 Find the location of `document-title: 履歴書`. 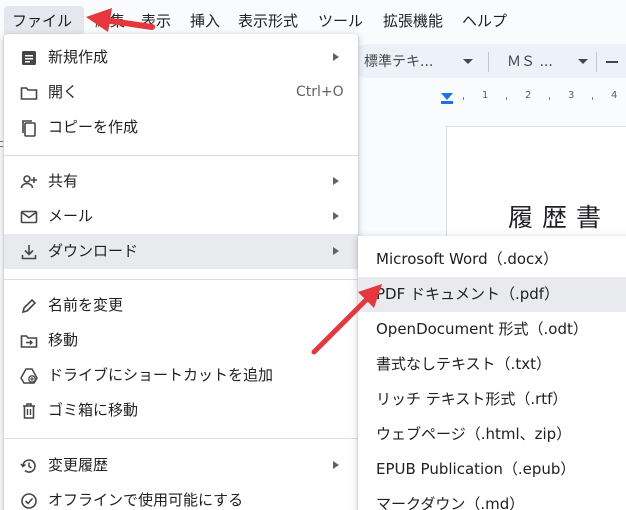

document-title: 履歴書 is located at coordinates (559, 217).